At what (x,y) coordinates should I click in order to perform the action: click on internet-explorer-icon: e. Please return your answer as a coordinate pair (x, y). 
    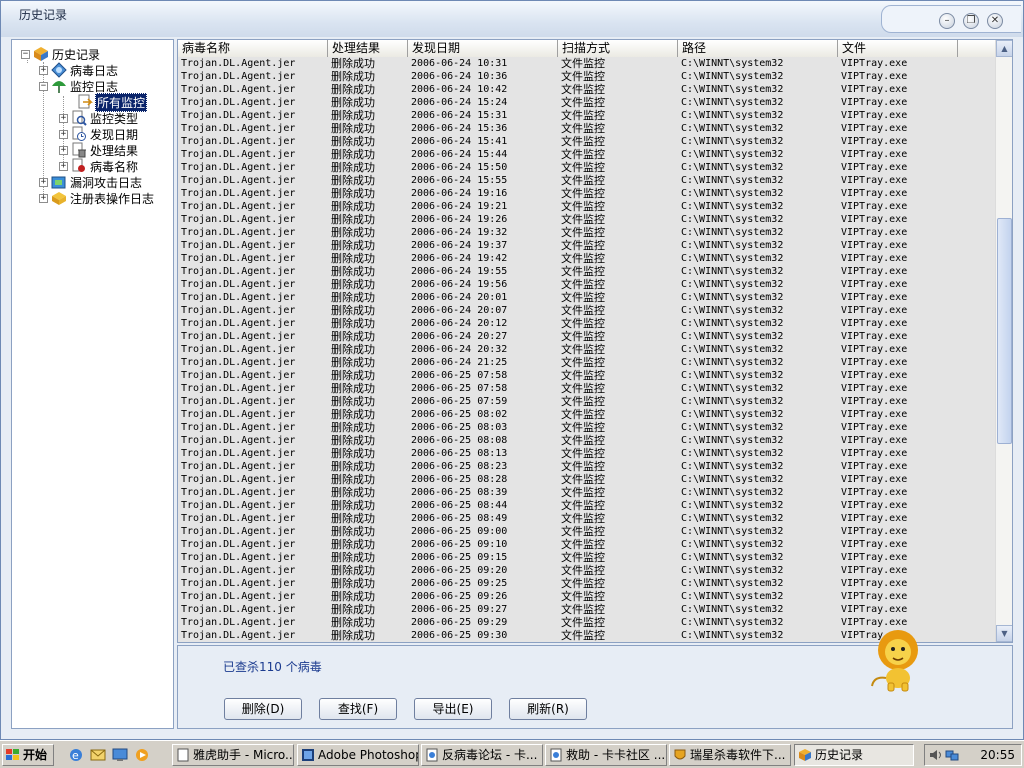
    Looking at the image, I should click on (76, 755).